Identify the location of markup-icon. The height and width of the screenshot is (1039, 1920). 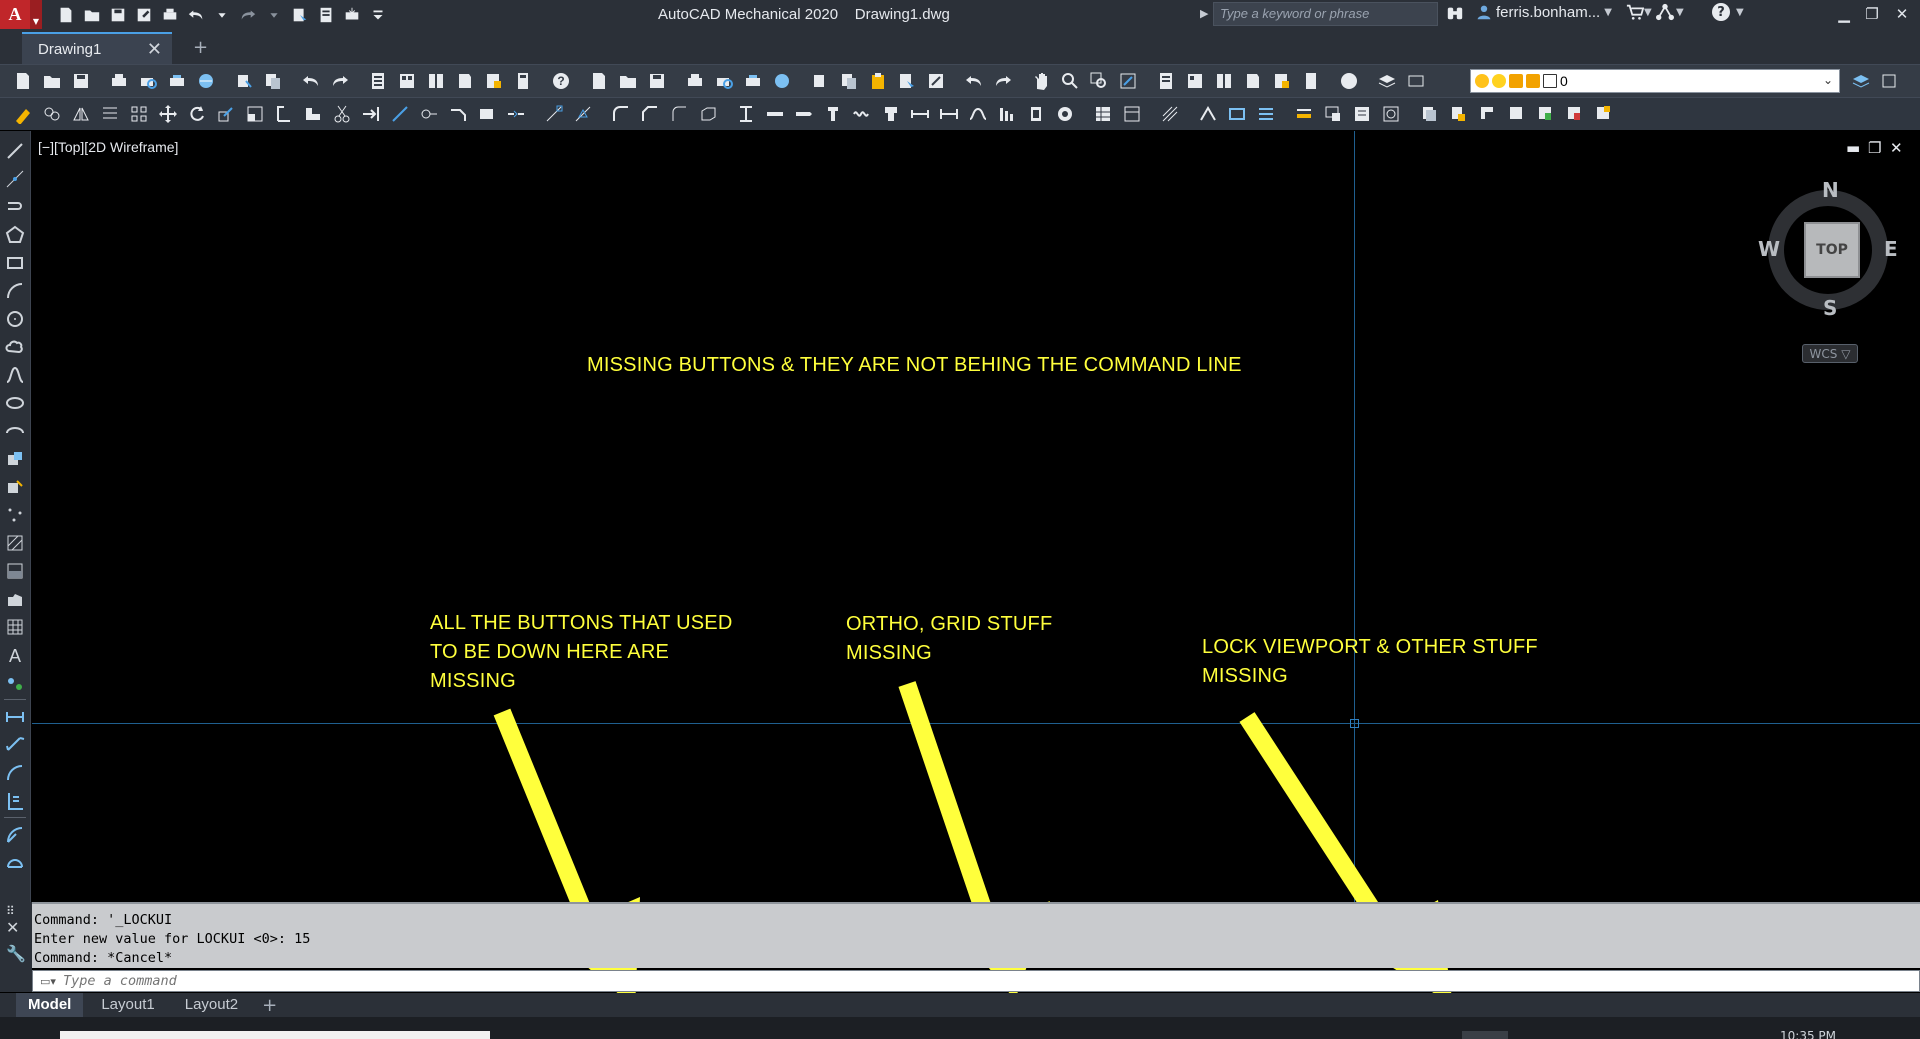
(1282, 81).